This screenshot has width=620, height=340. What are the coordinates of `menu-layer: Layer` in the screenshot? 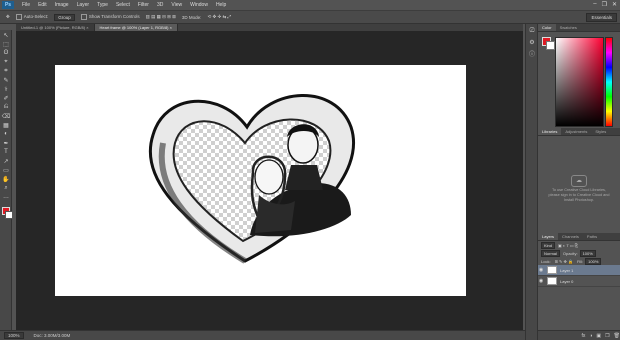 It's located at (83, 5).